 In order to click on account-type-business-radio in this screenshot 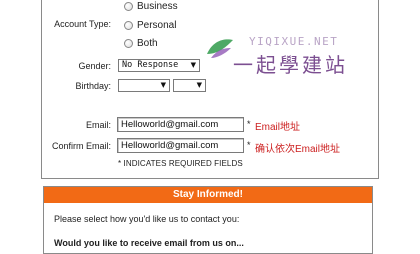, I will do `click(128, 6)`.